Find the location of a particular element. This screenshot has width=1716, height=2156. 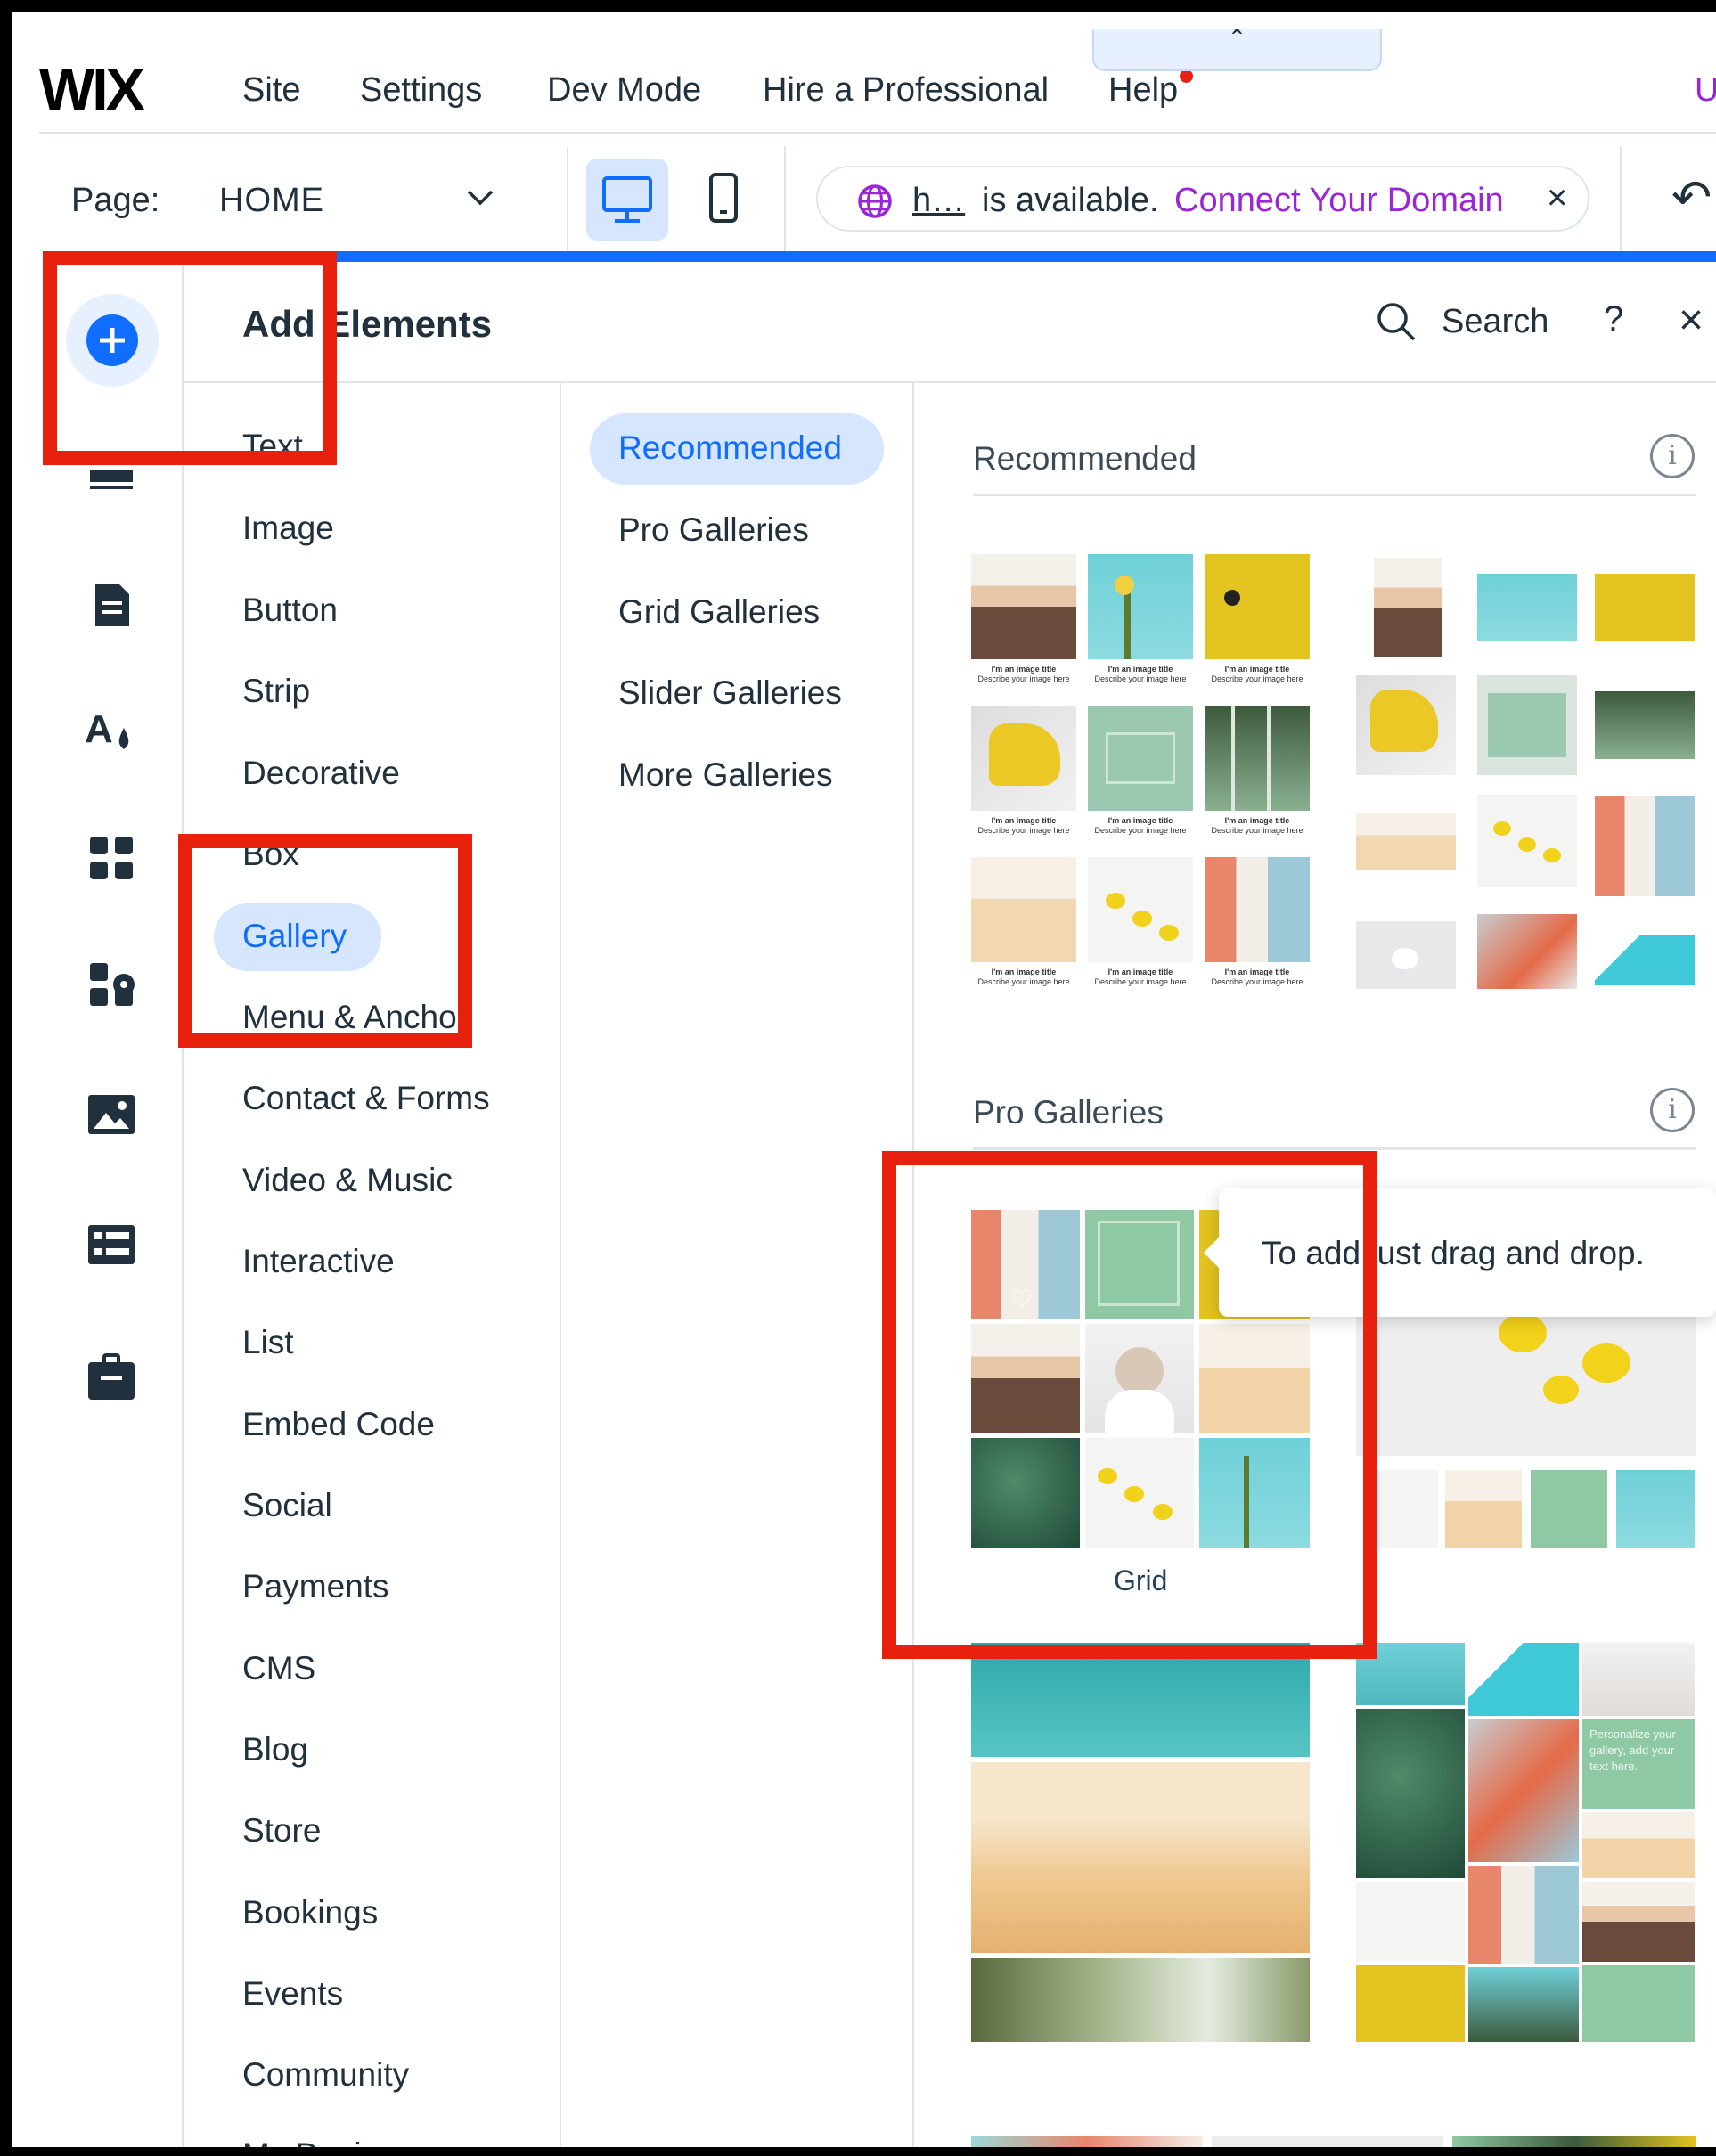

category-image: Image is located at coordinates (288, 528).